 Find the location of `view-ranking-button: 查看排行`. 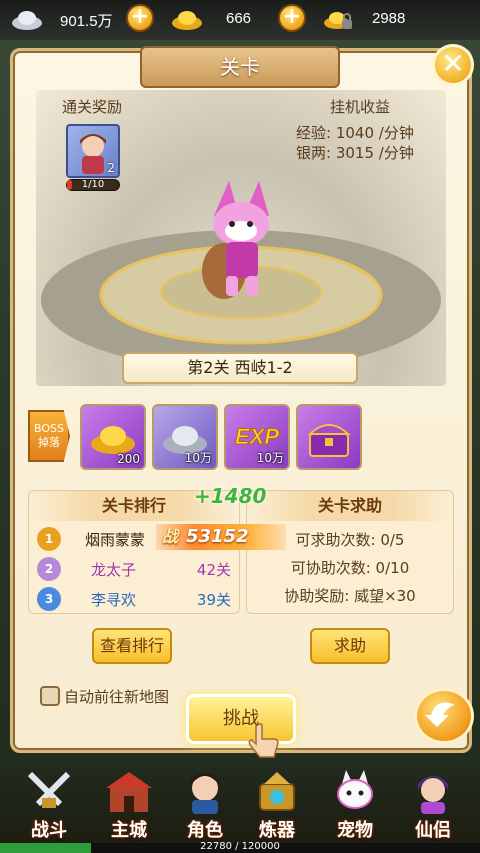

view-ranking-button: 查看排行 is located at coordinates (132, 646).